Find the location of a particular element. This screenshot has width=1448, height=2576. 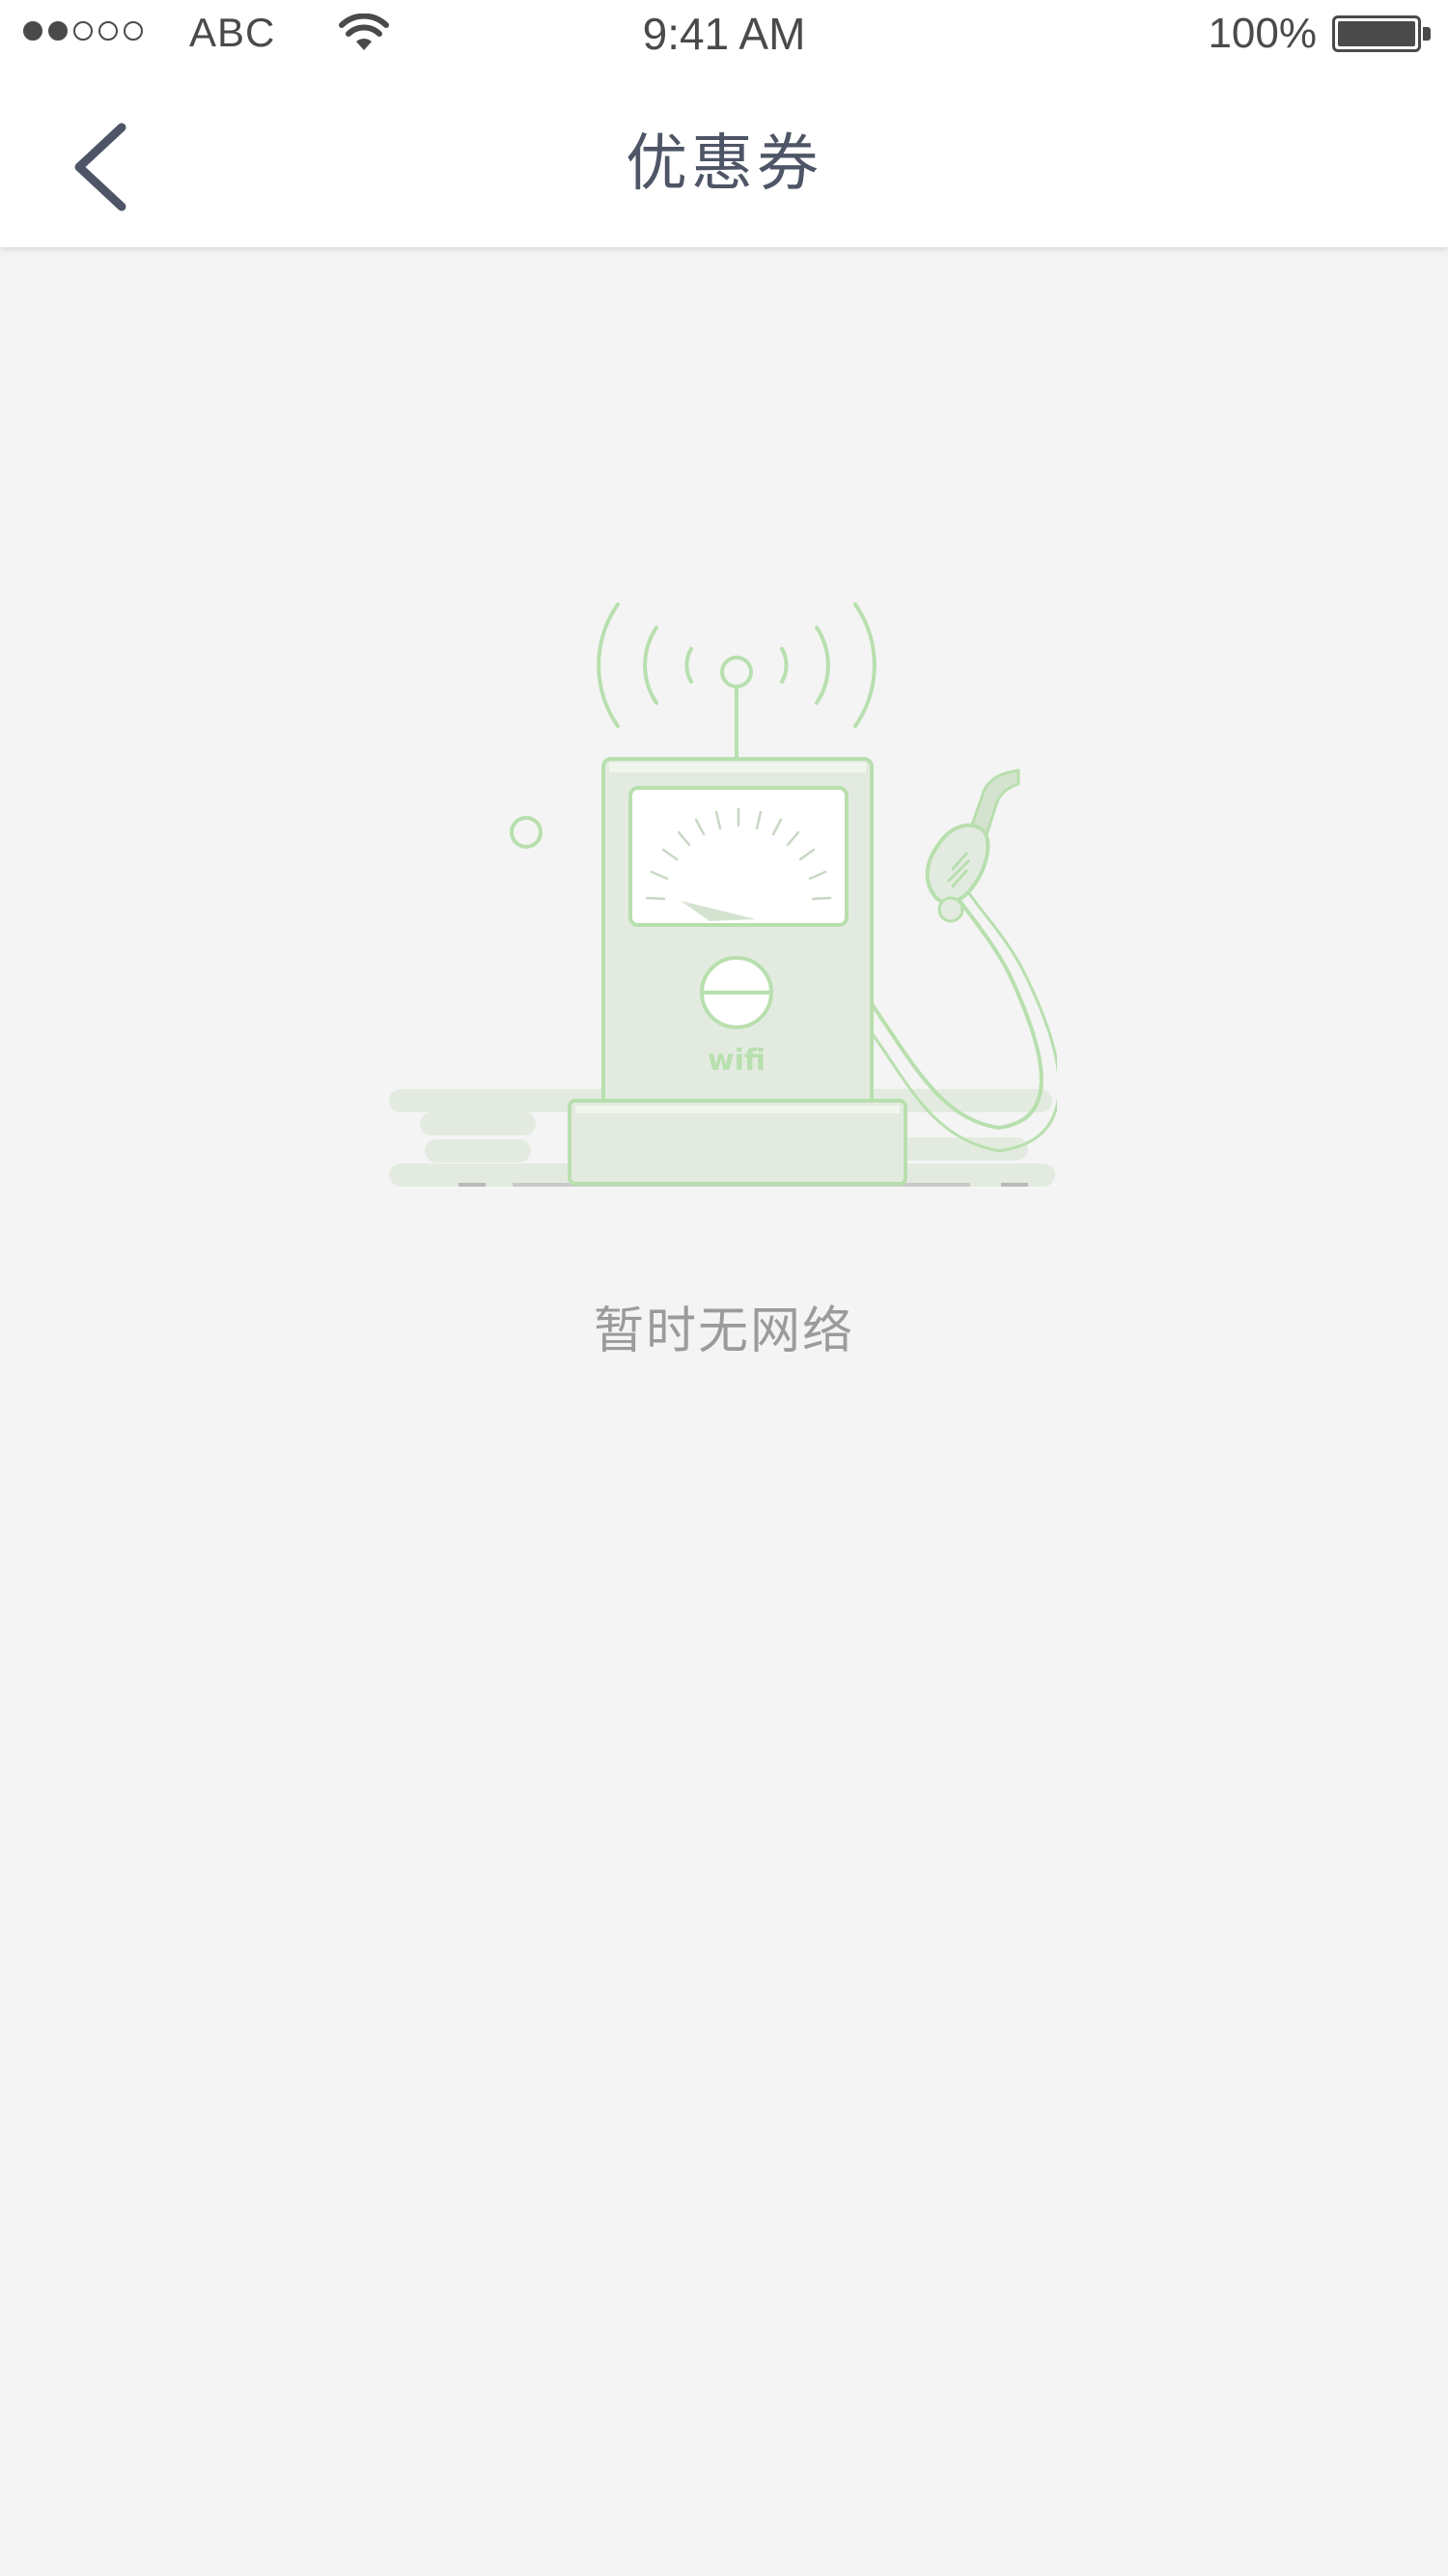

battery-percentage: 100% is located at coordinates (1262, 34).